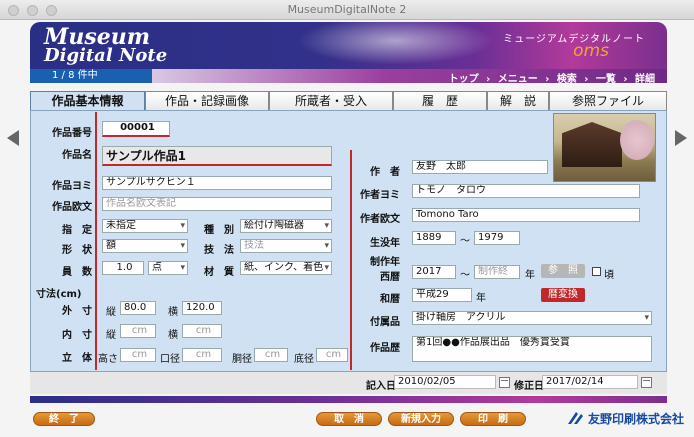 Image resolution: width=694 pixels, height=437 pixels. What do you see at coordinates (385, 243) in the screenshot?
I see `label-life: 生没年` at bounding box center [385, 243].